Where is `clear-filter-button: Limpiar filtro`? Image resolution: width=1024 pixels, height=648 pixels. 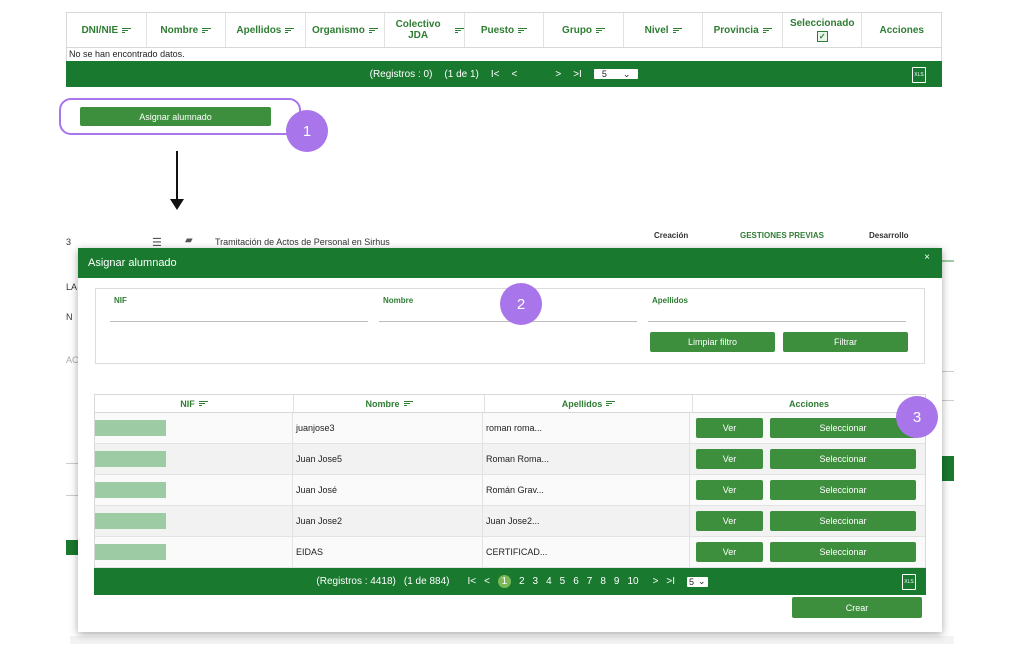 clear-filter-button: Limpiar filtro is located at coordinates (712, 342).